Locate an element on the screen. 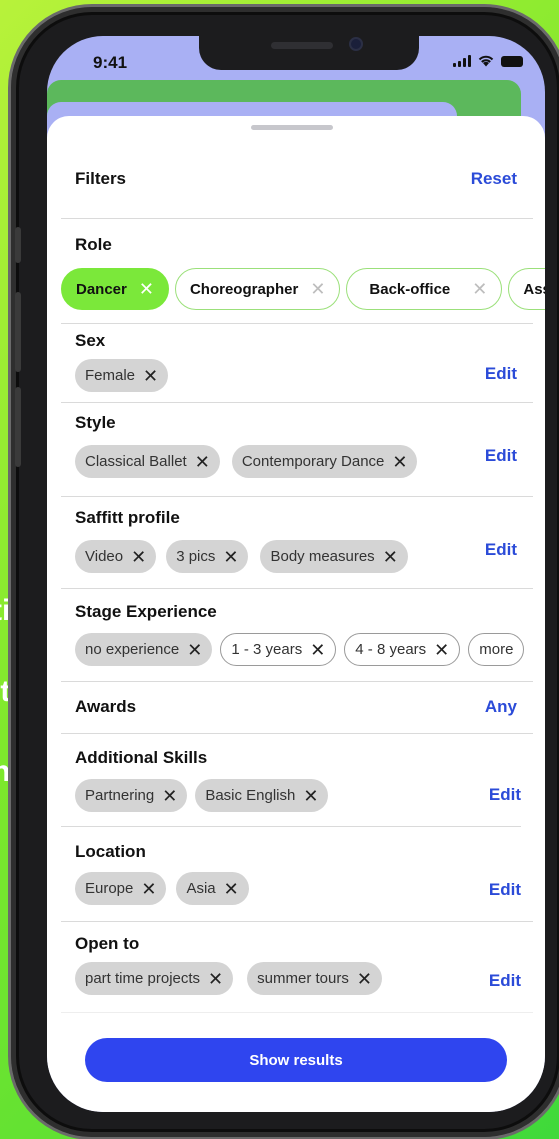 This screenshot has width=559, height=1139. chip-label: more is located at coordinates (496, 649).